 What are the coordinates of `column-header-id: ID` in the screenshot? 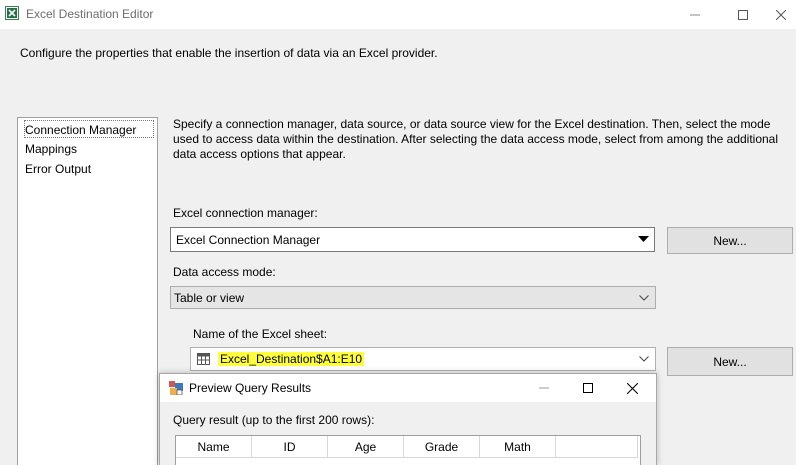 It's located at (290, 447).